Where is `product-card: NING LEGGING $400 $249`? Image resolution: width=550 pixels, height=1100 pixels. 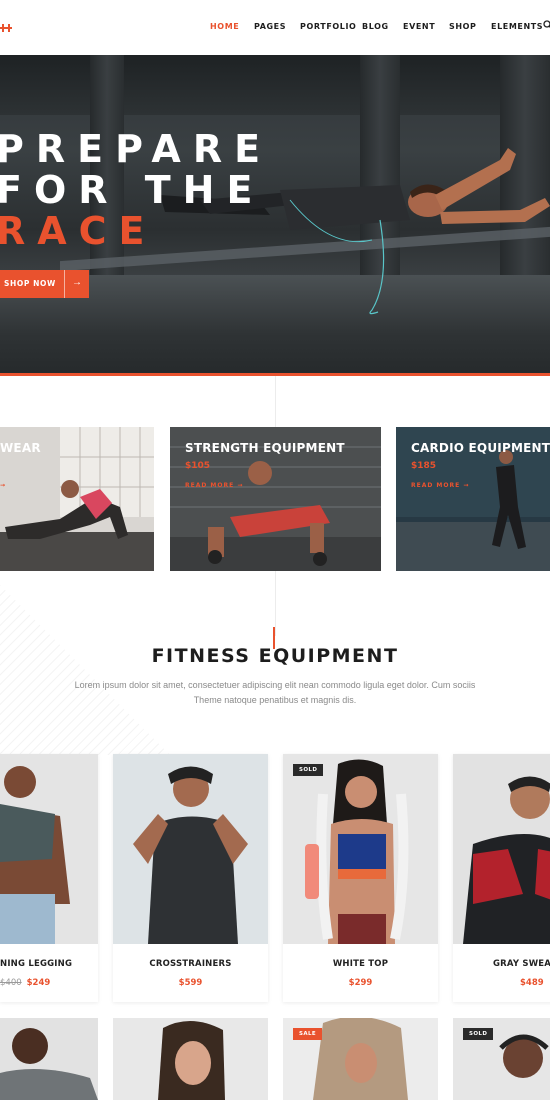
product-card: NING LEGGING $400 $249 is located at coordinates (49, 878).